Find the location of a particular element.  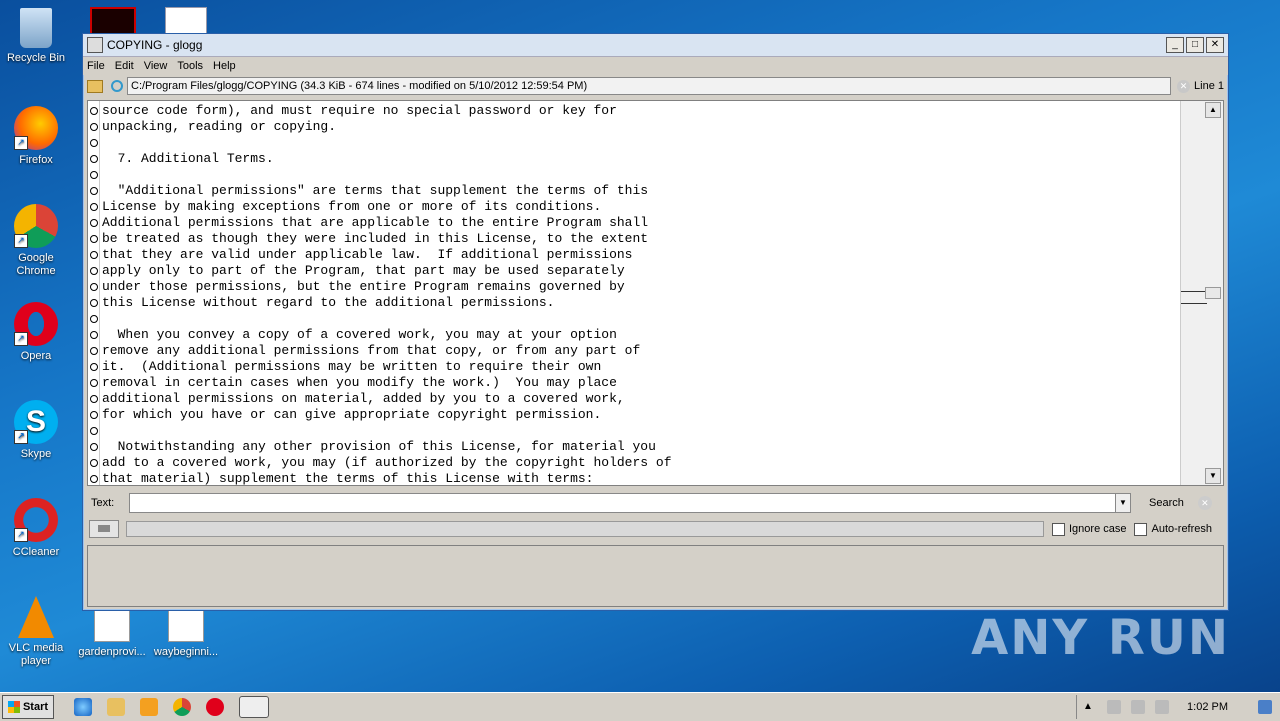

line-marker-gutter is located at coordinates (94, 293).